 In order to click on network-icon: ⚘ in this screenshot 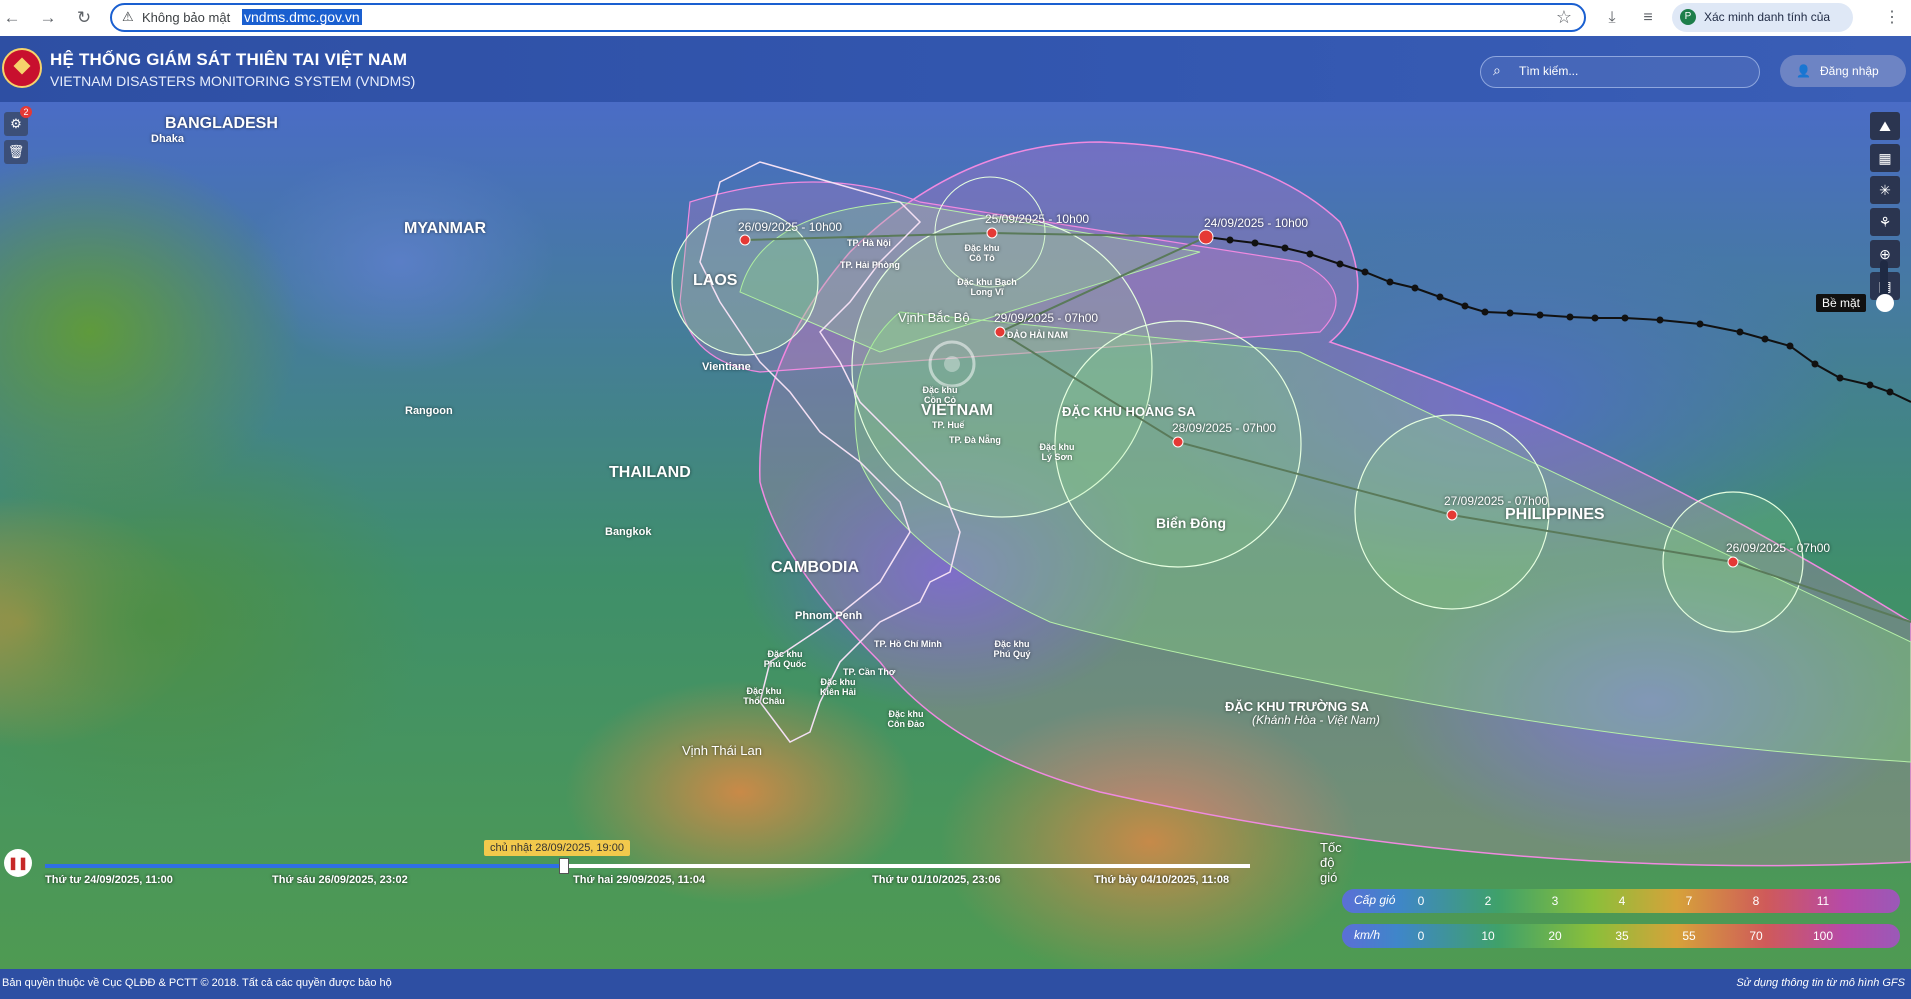, I will do `click(1885, 222)`.